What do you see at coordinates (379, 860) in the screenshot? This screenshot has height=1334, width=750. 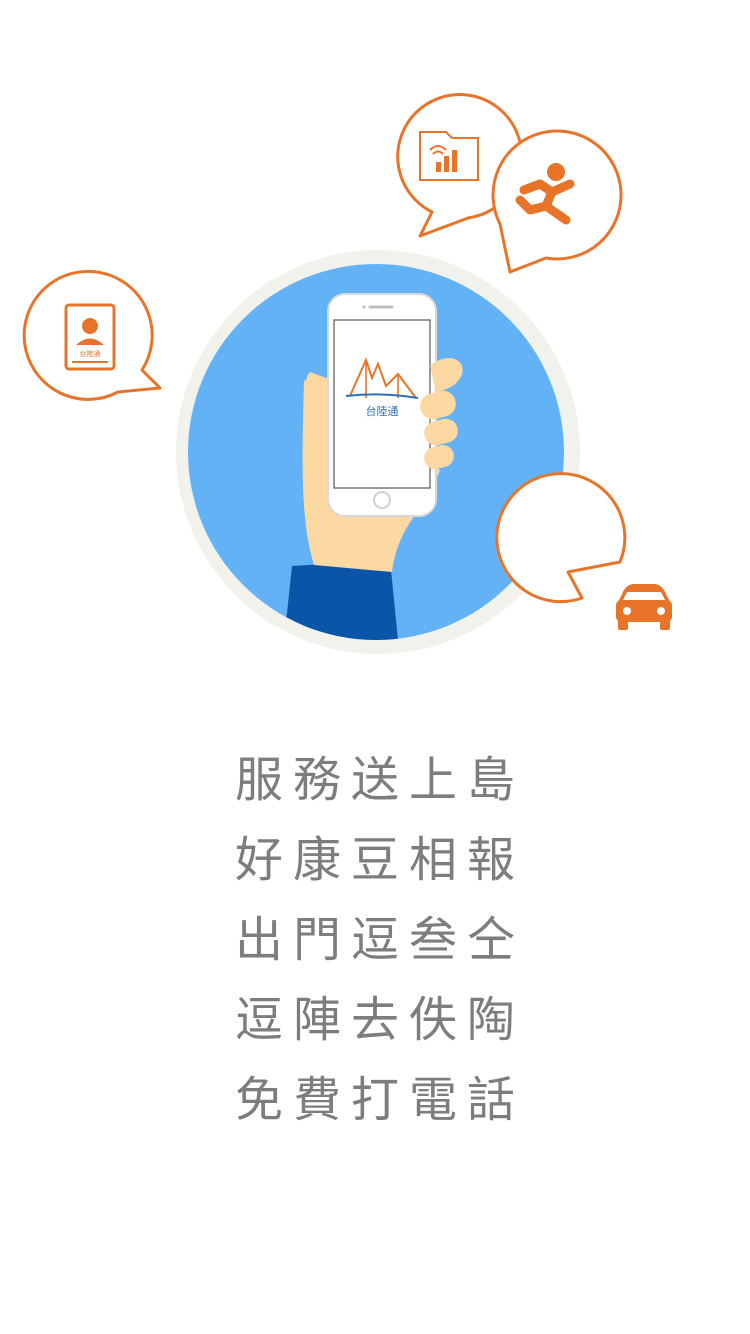 I see `slogan-line: 好康豆相報` at bounding box center [379, 860].